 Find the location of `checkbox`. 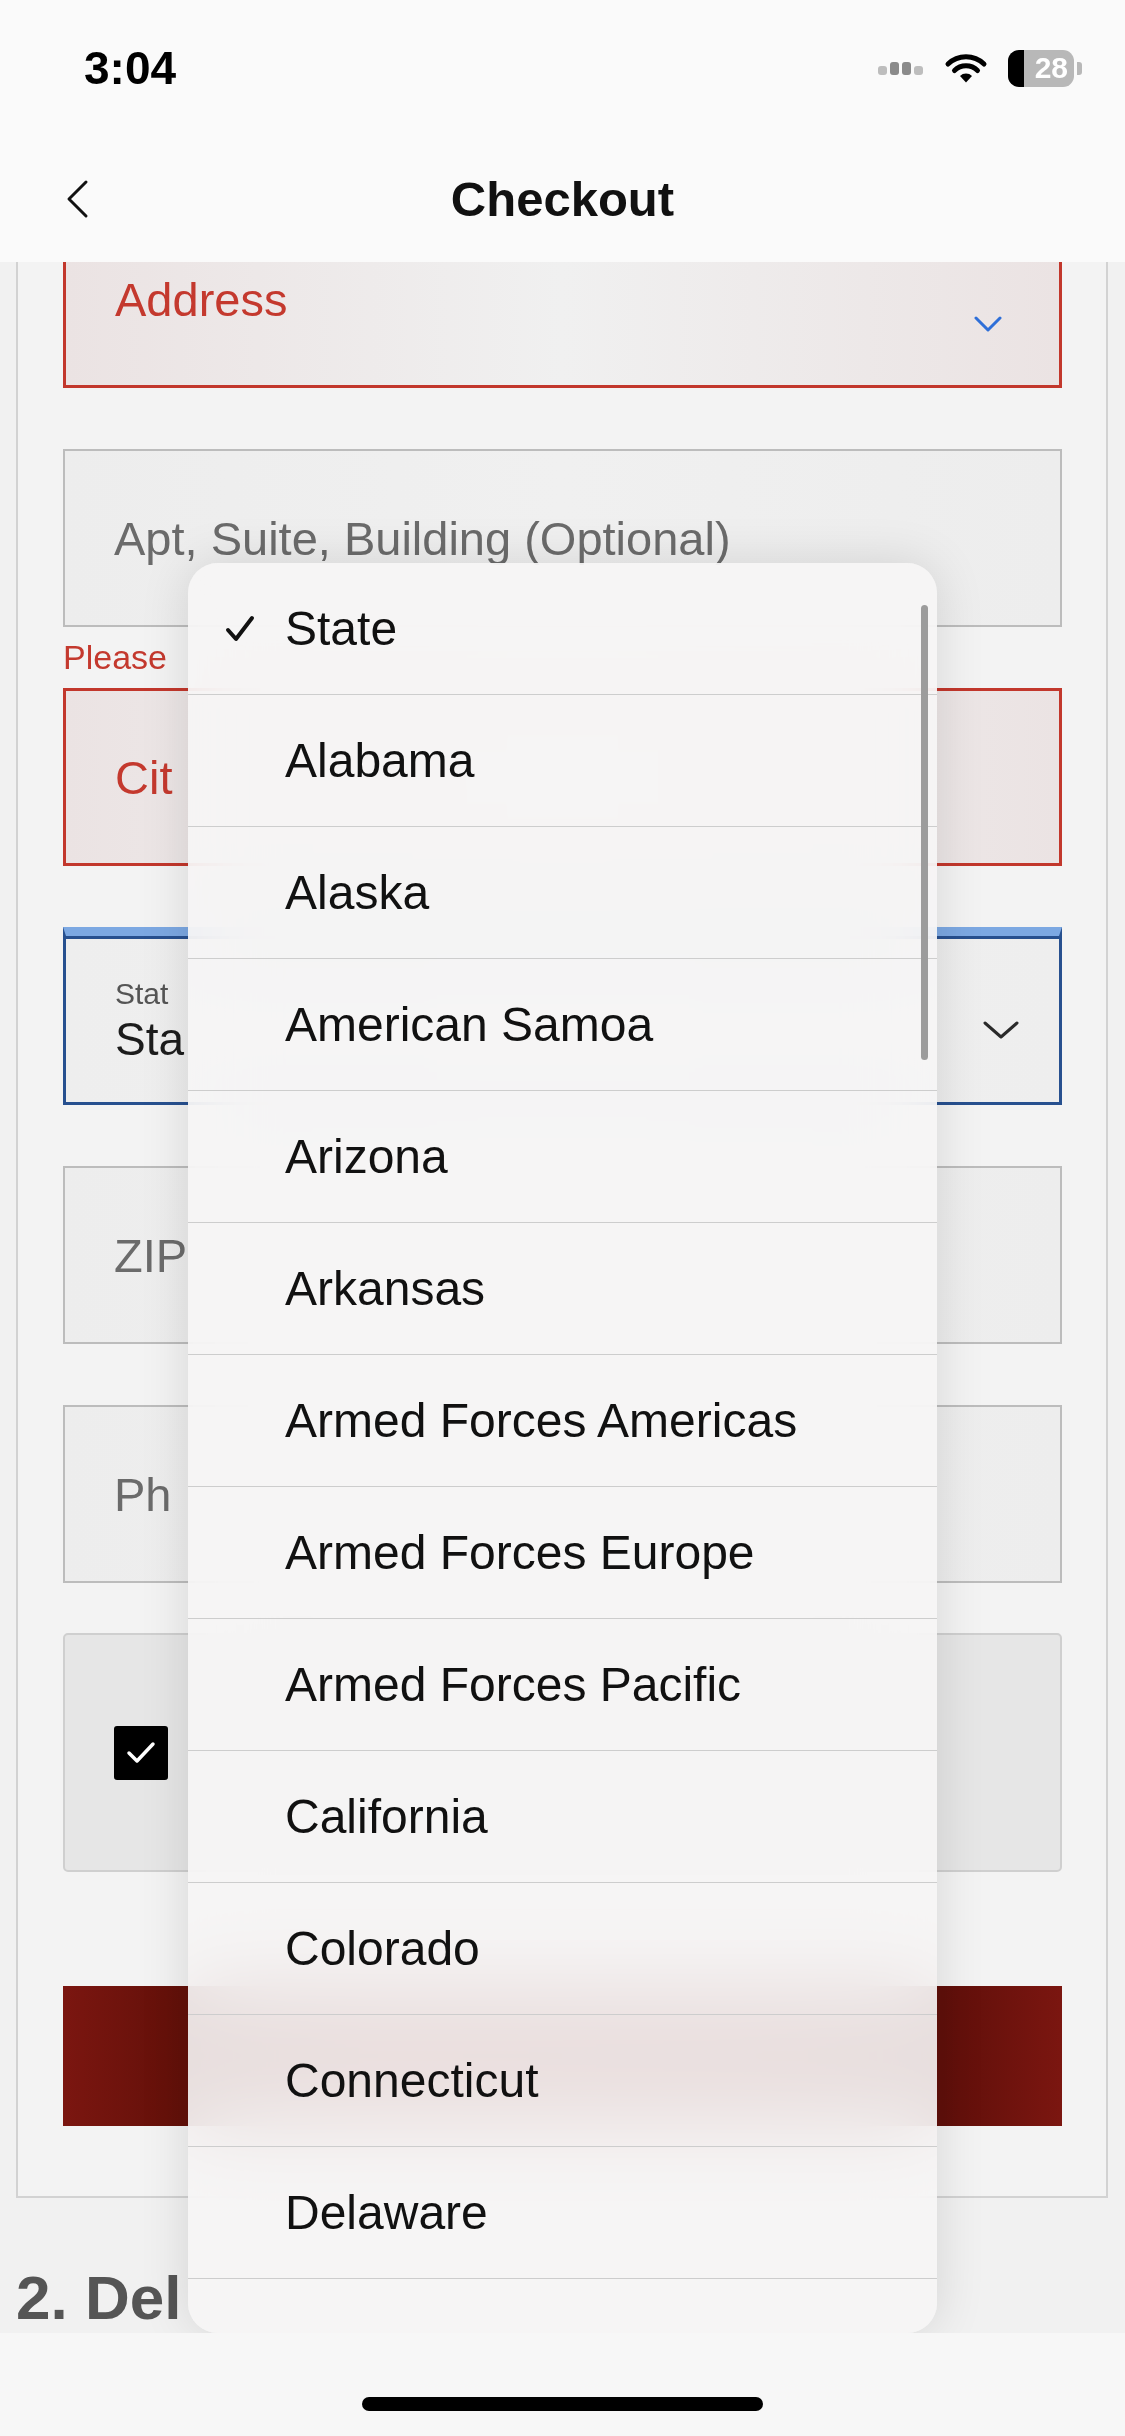

checkbox is located at coordinates (141, 1752).